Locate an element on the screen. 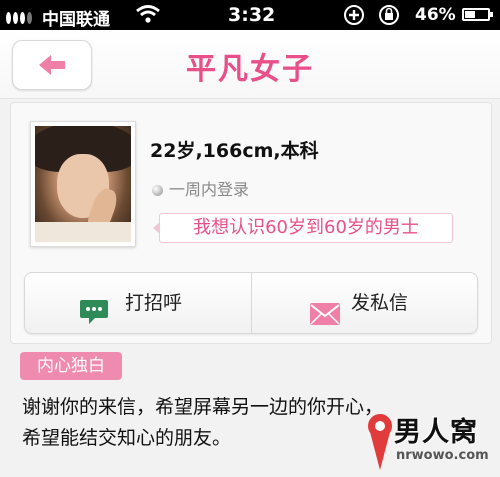 The width and height of the screenshot is (500, 477). battery-level-fill is located at coordinates (470, 14).